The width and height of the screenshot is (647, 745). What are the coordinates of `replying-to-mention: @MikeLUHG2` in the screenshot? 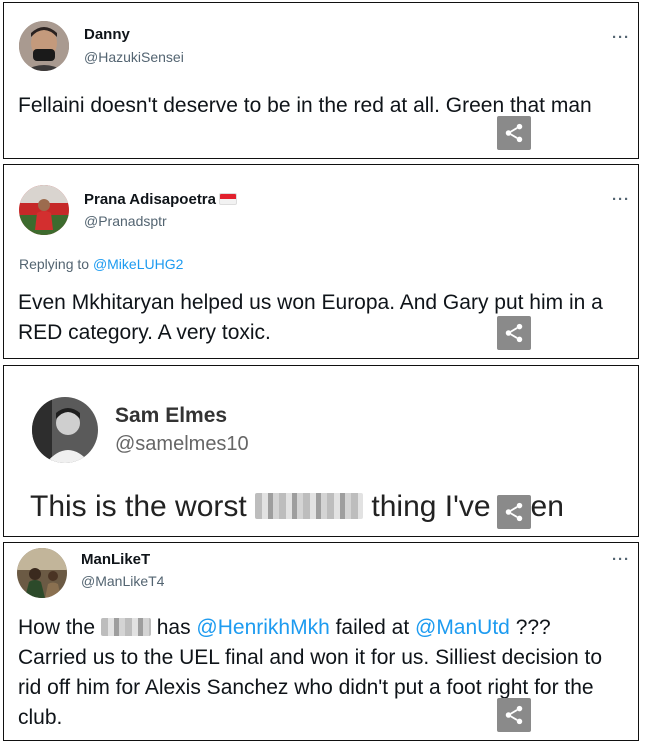 It's located at (138, 264).